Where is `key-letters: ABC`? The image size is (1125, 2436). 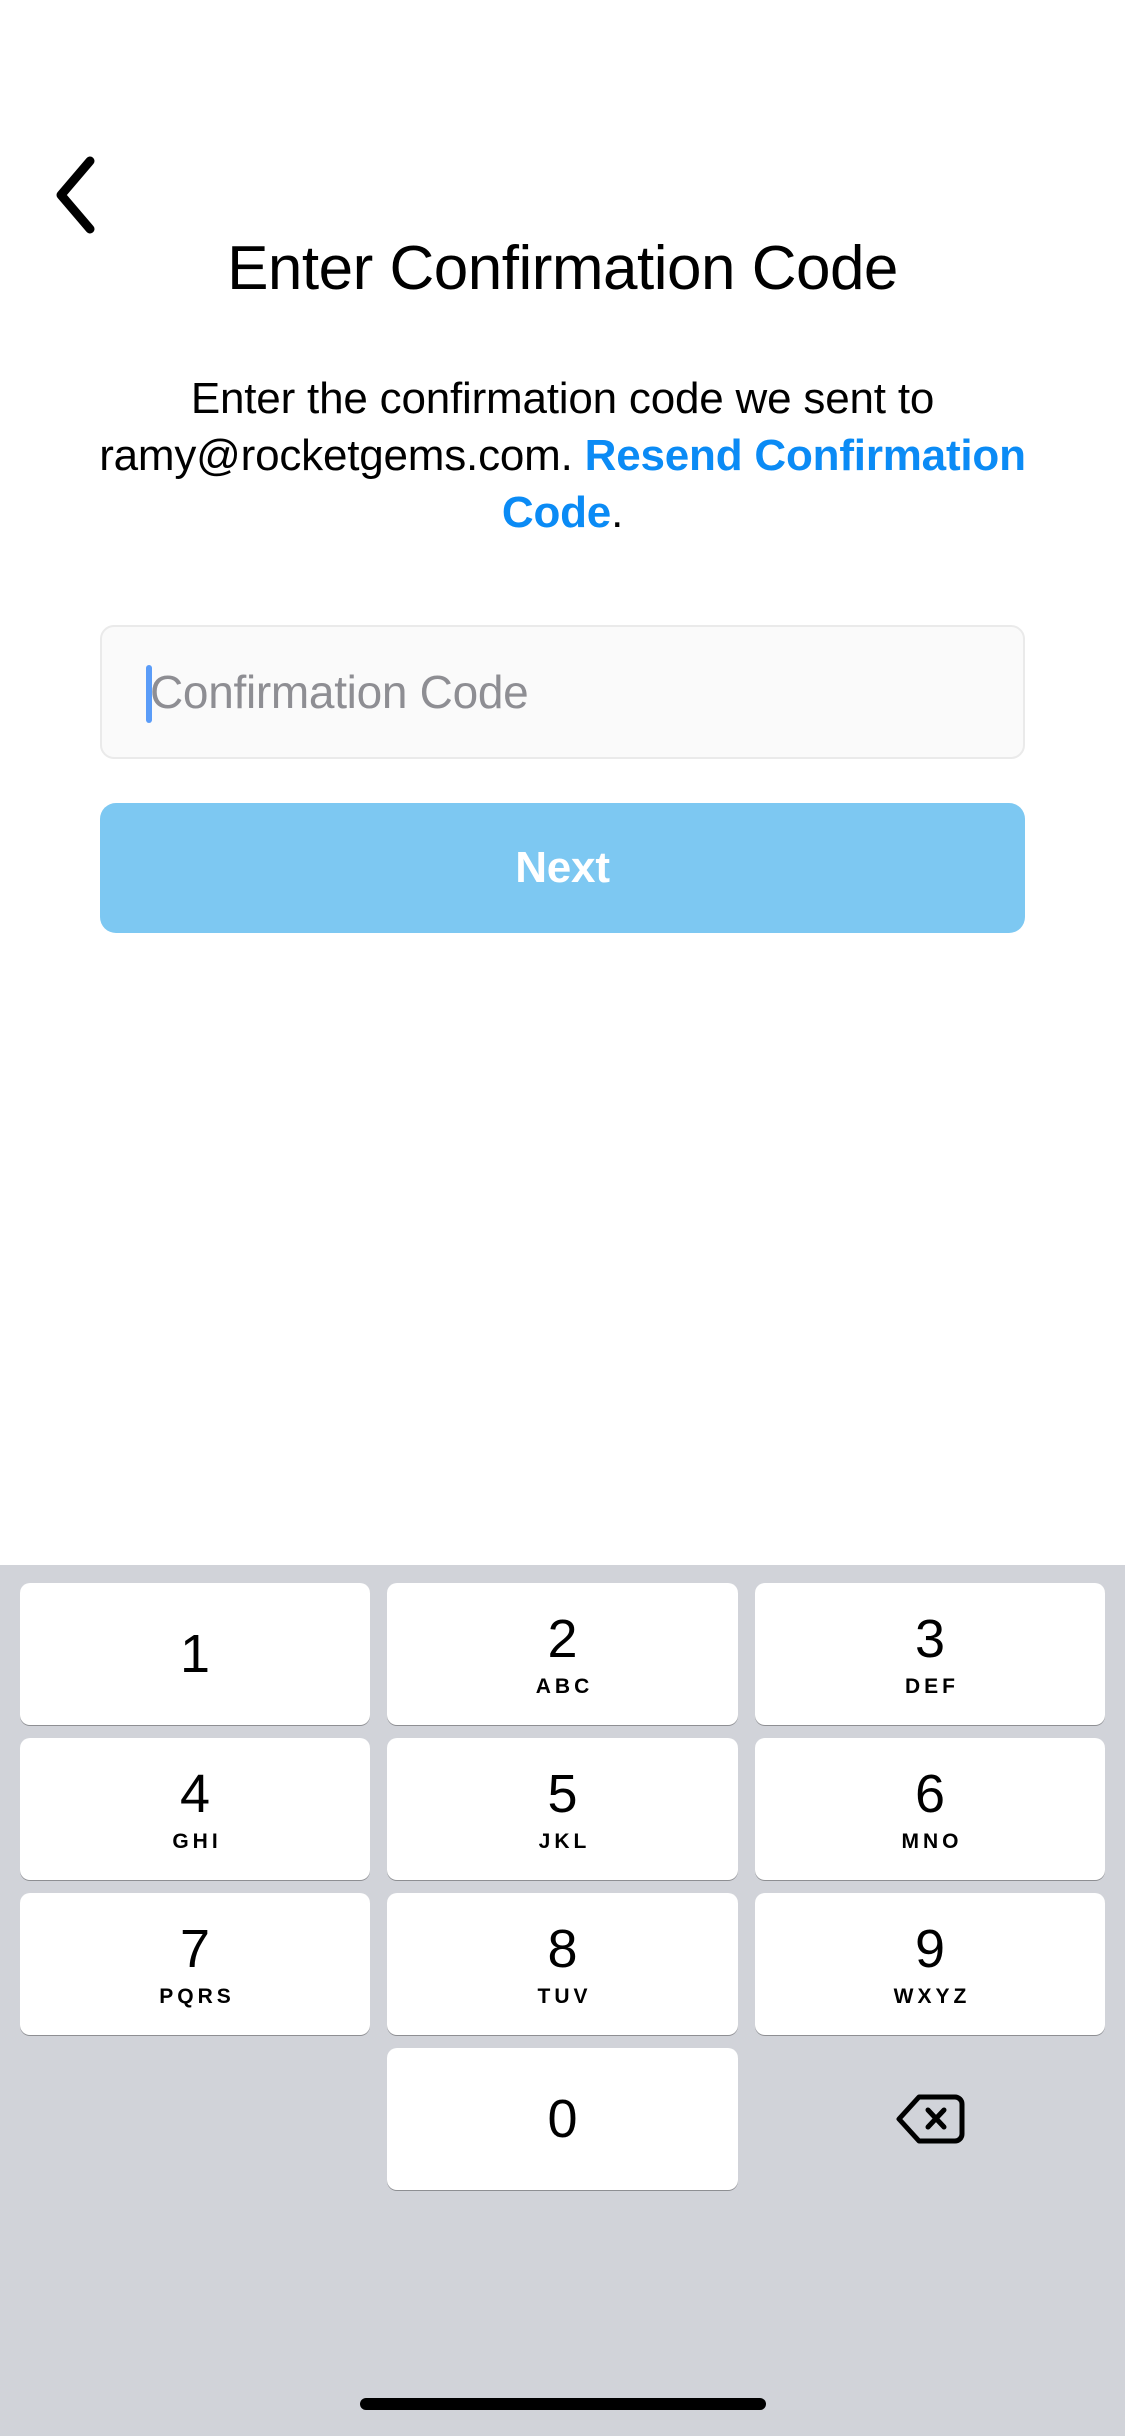 key-letters: ABC is located at coordinates (564, 1686).